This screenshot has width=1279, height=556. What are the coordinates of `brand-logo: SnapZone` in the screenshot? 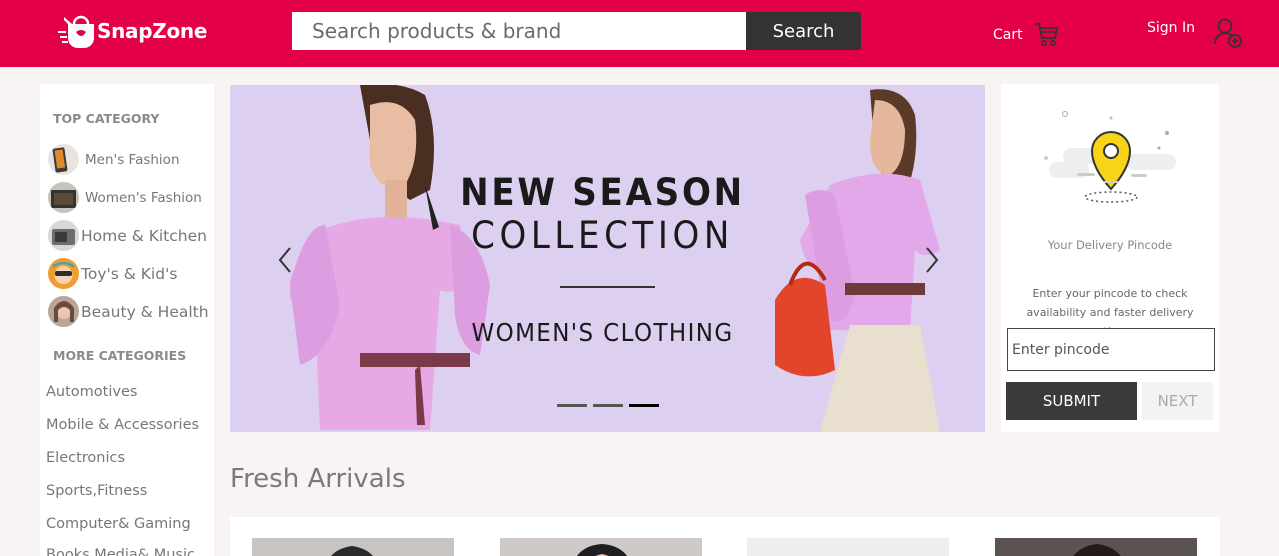 It's located at (131, 31).